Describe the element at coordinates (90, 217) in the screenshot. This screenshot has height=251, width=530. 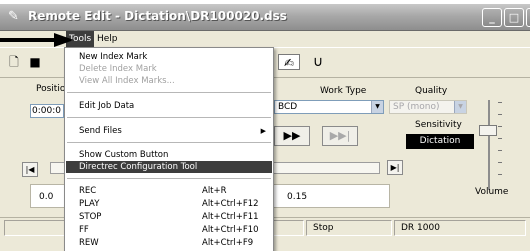
I see `menu-item-label: STOP` at that location.